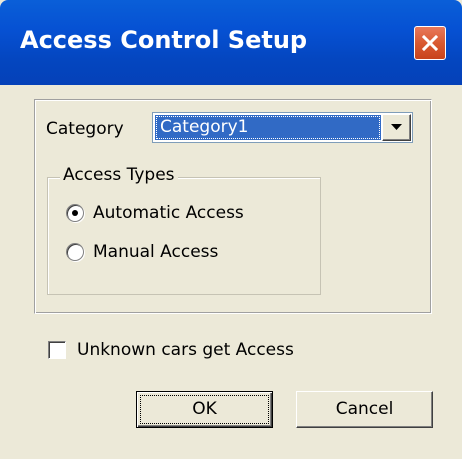 This screenshot has height=459, width=462. Describe the element at coordinates (156, 252) in the screenshot. I see `radio-label: Manual Access` at that location.